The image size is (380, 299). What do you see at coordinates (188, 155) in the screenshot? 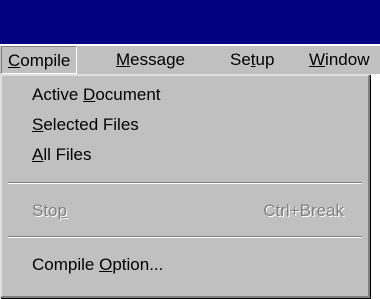
I see `menu-item-all-files: All Files` at bounding box center [188, 155].